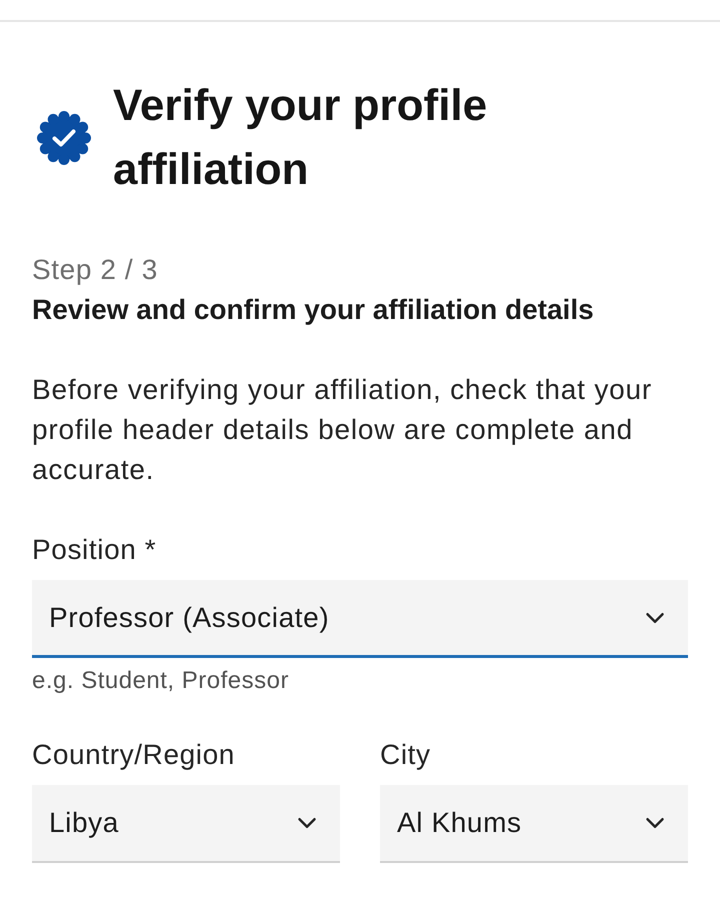  What do you see at coordinates (300, 138) in the screenshot?
I see `page-title: Verify your profile affiliation` at bounding box center [300, 138].